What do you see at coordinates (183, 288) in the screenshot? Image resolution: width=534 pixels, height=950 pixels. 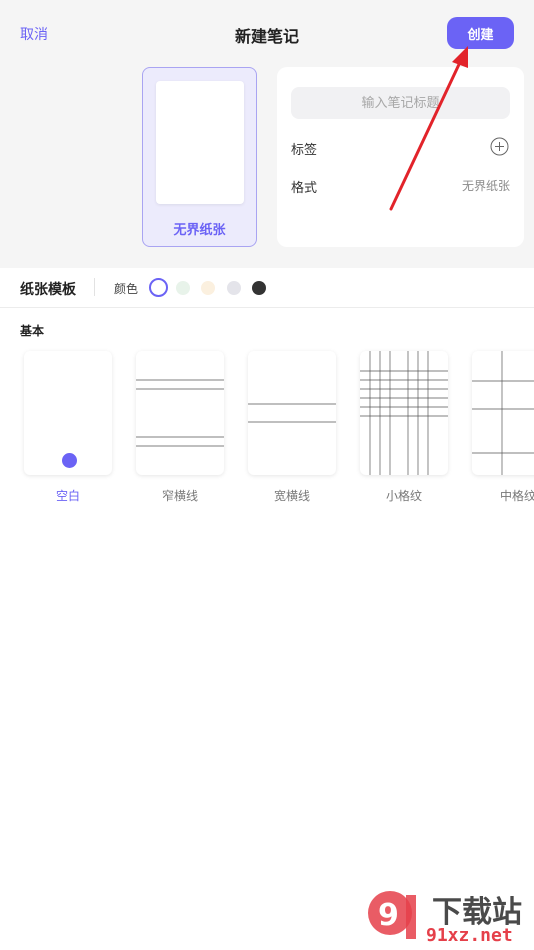 I see `color-swatch-green` at bounding box center [183, 288].